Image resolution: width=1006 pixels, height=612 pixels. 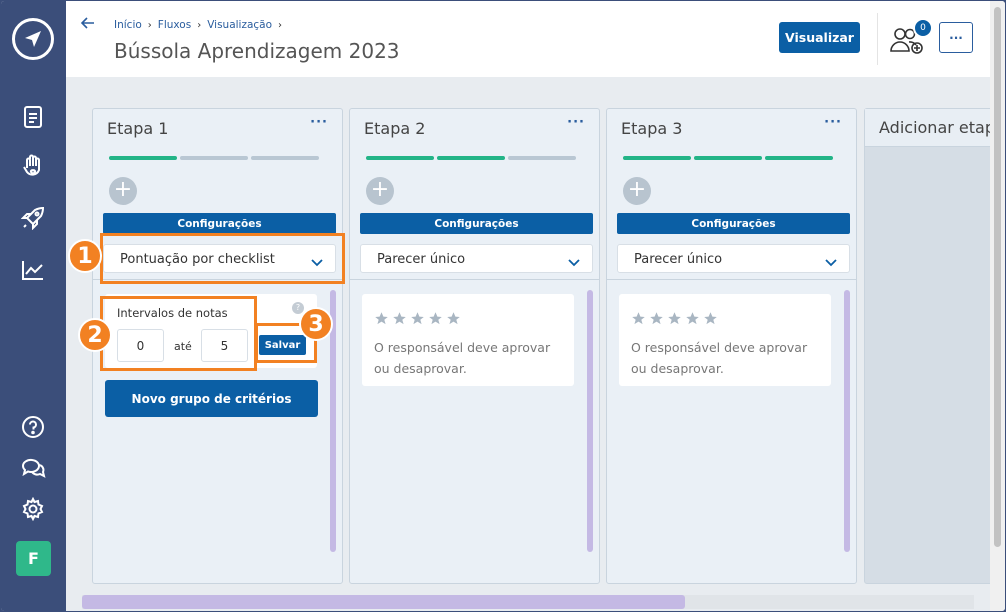 I want to click on horizontal-scrollbar-thumb, so click(x=383, y=602).